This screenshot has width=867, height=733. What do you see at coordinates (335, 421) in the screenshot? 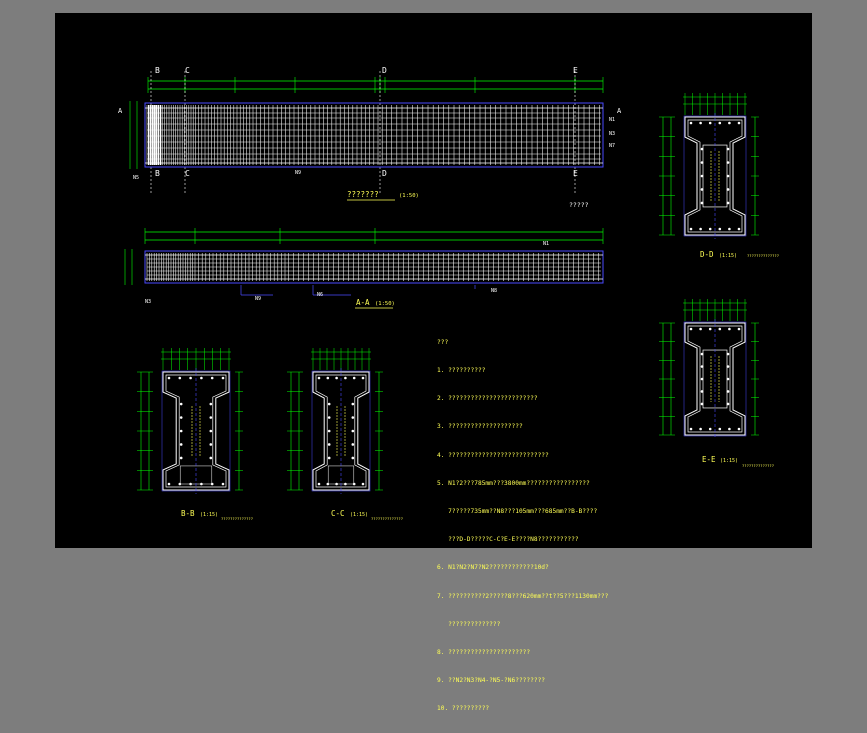
I see `section-c-c` at bounding box center [335, 421].